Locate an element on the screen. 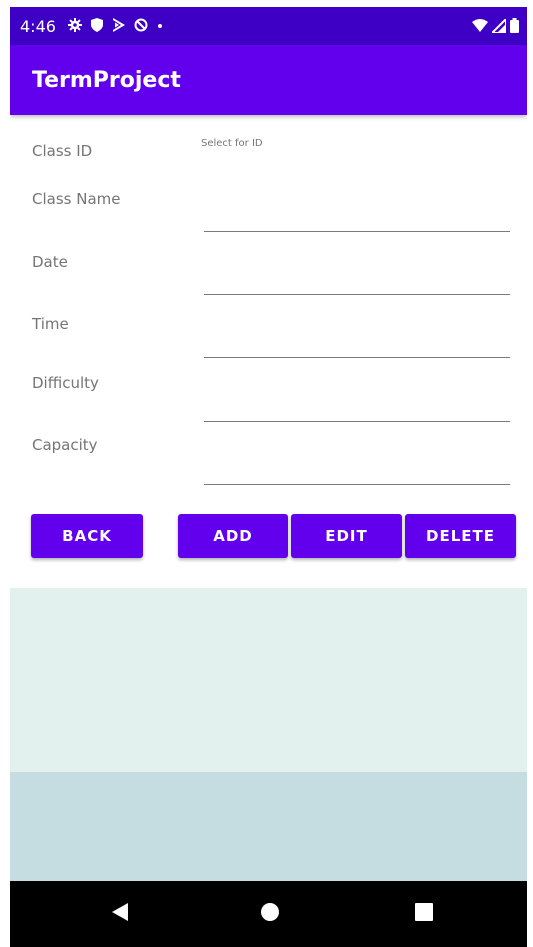 The width and height of the screenshot is (533, 947). class-id-label: Class ID is located at coordinates (62, 151).